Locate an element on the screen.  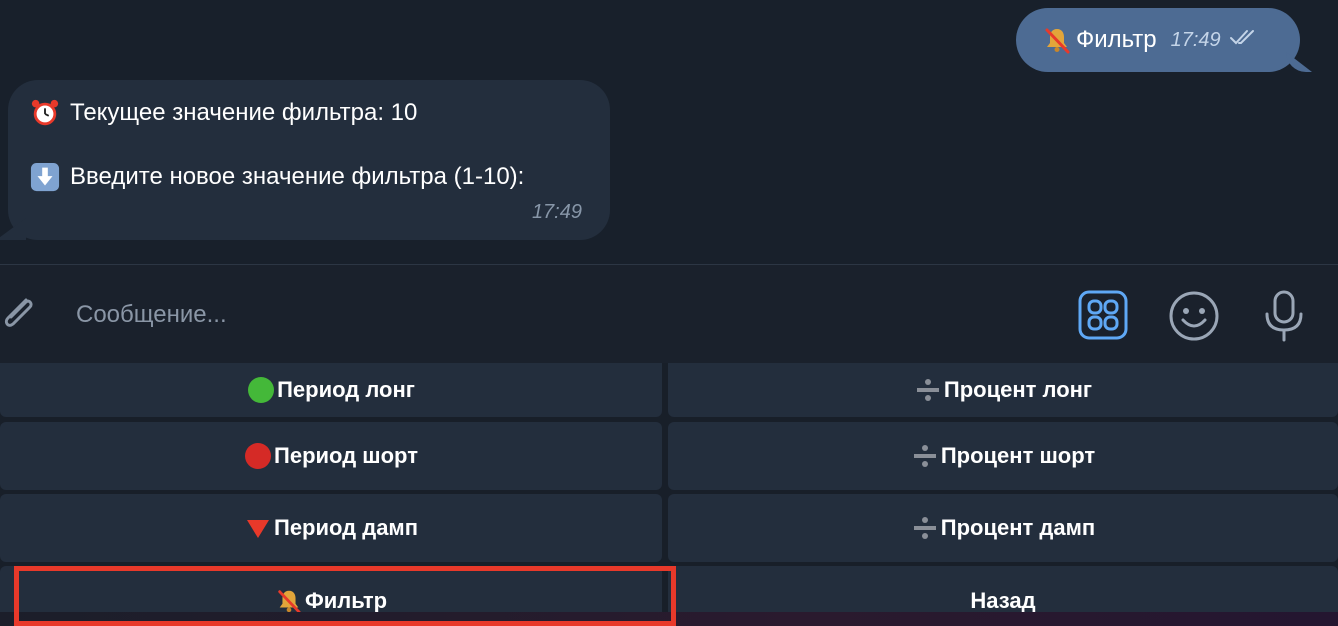
key-label: Период дамп is located at coordinates (346, 527).